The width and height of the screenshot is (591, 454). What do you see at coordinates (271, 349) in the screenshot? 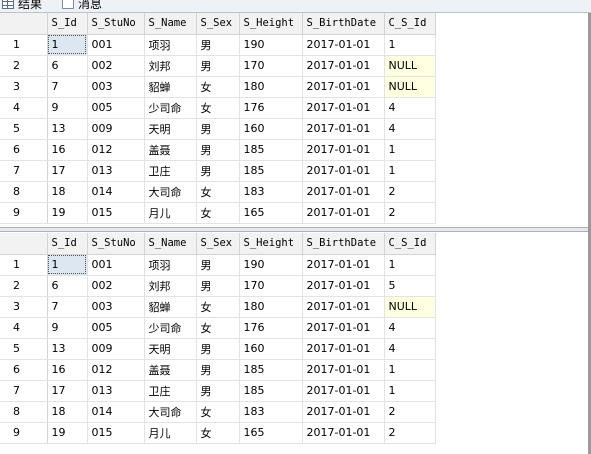
I see `table-cell: 160` at bounding box center [271, 349].